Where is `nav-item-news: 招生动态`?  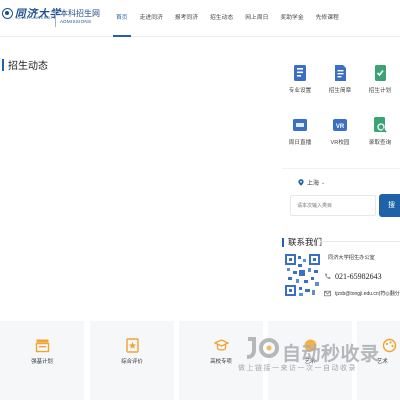 nav-item-news: 招生动态 is located at coordinates (221, 18).